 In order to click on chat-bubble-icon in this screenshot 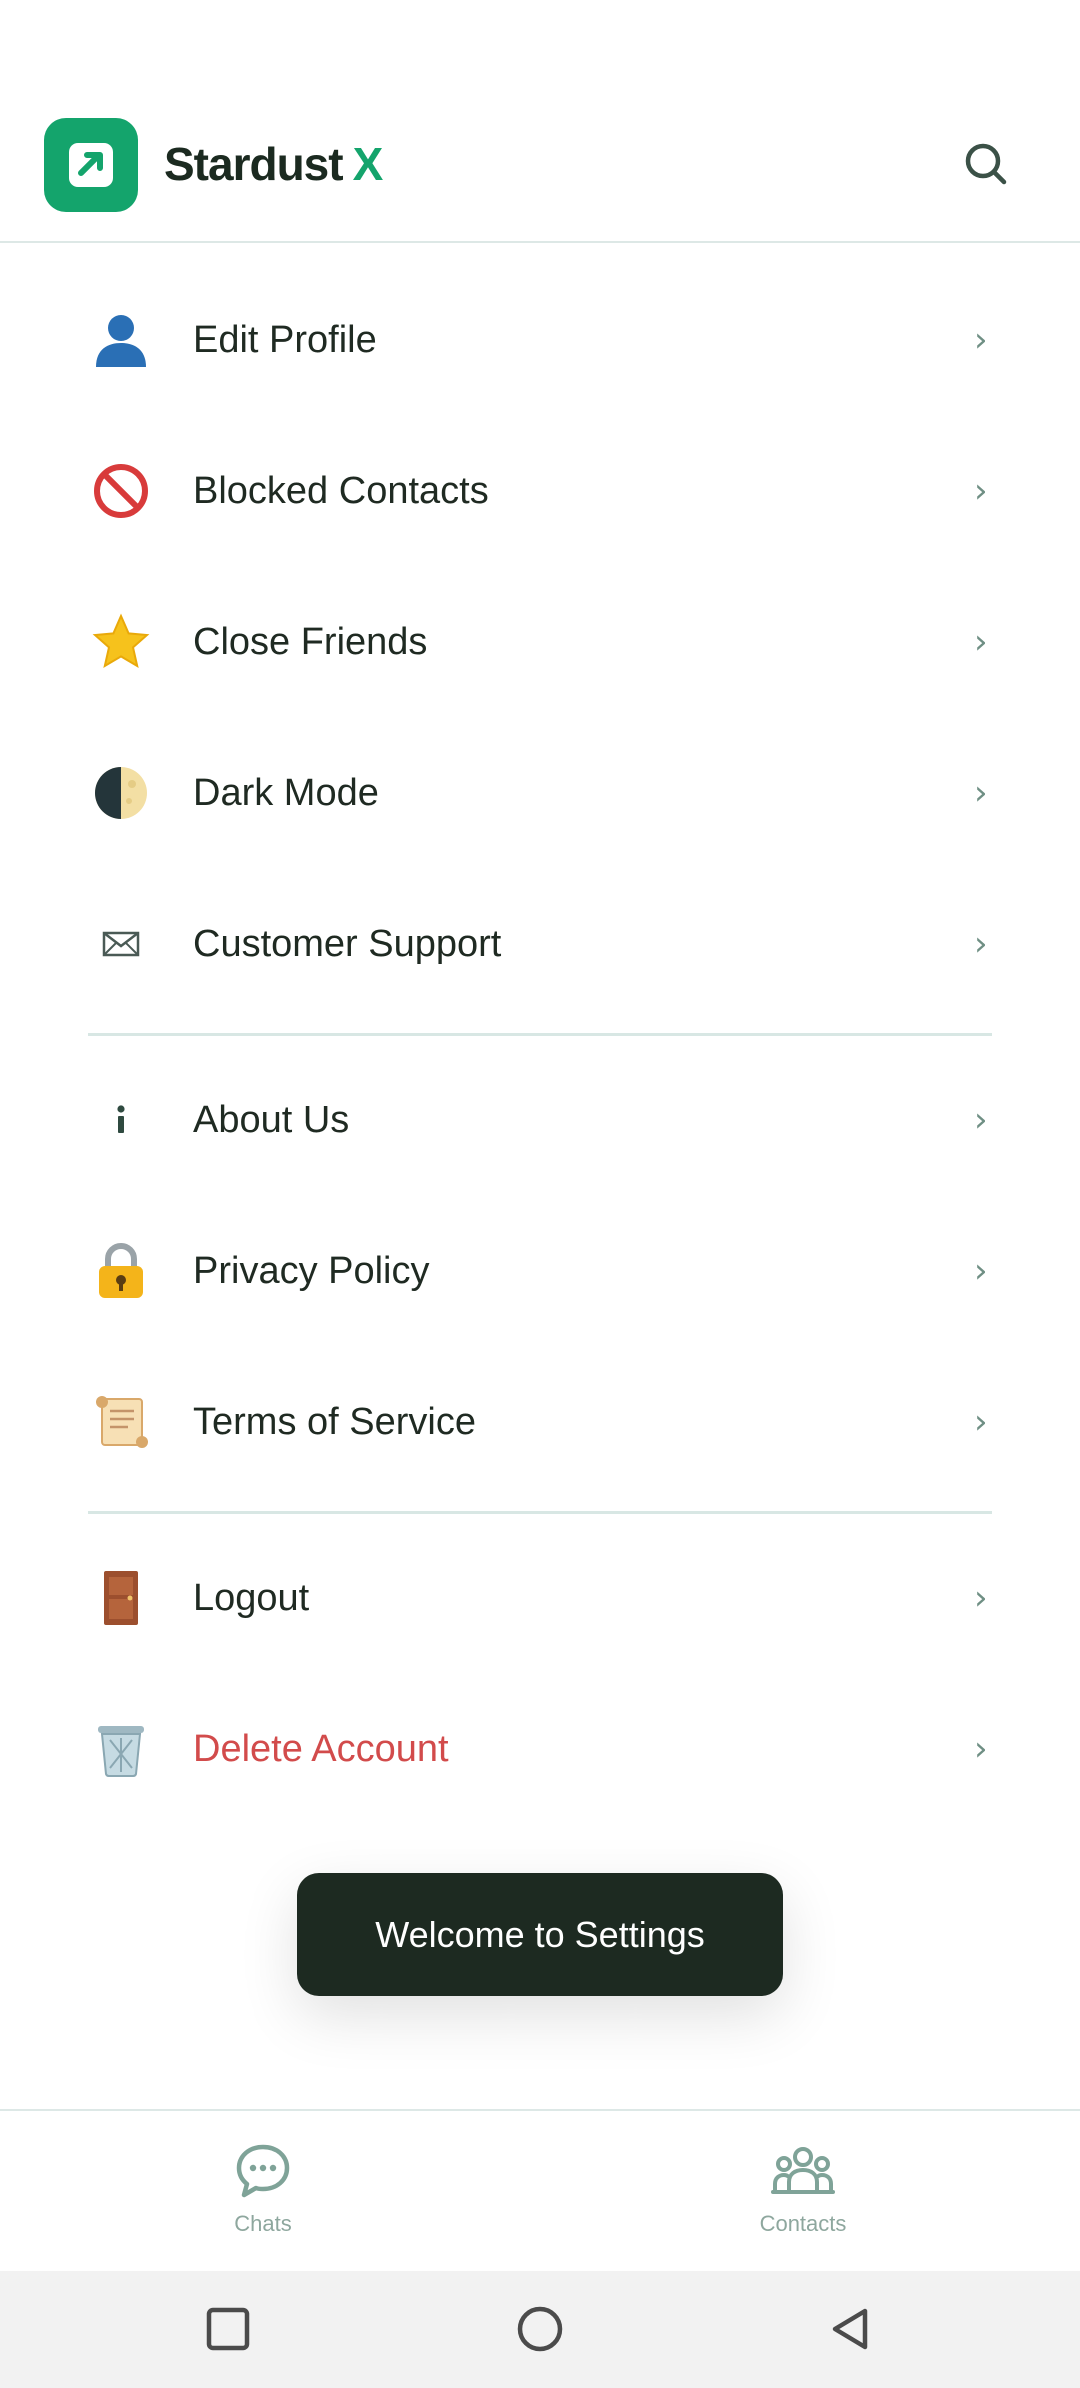, I will do `click(263, 2171)`.